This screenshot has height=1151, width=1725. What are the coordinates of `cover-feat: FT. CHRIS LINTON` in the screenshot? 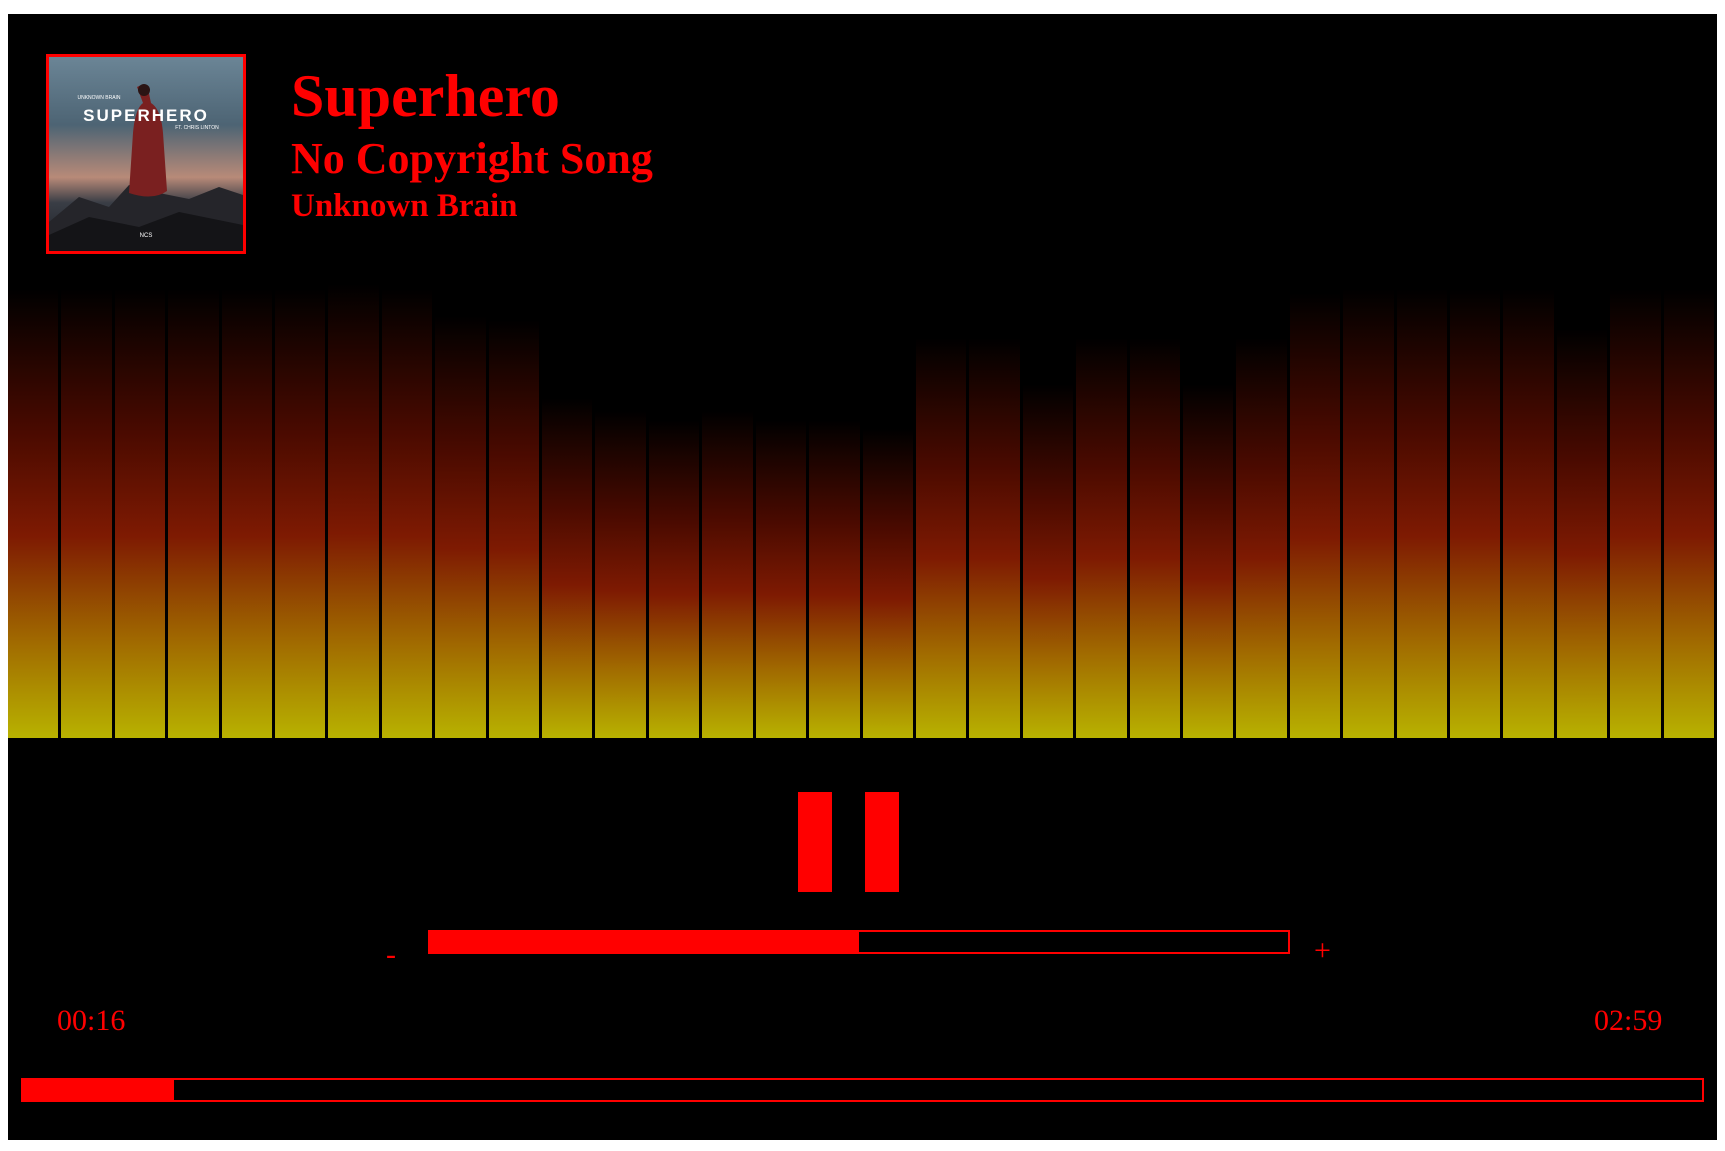 It's located at (197, 128).